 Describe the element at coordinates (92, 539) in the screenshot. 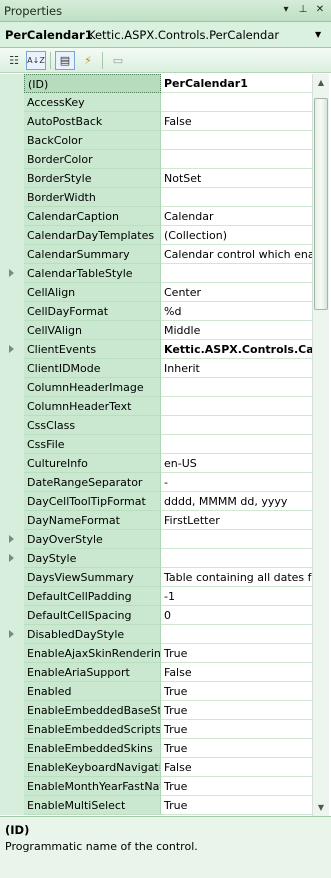

I see `property-name: DayOverStyle` at that location.